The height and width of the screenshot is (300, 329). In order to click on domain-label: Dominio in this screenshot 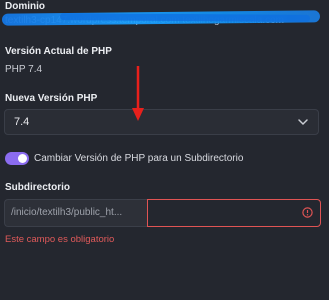, I will do `click(25, 6)`.